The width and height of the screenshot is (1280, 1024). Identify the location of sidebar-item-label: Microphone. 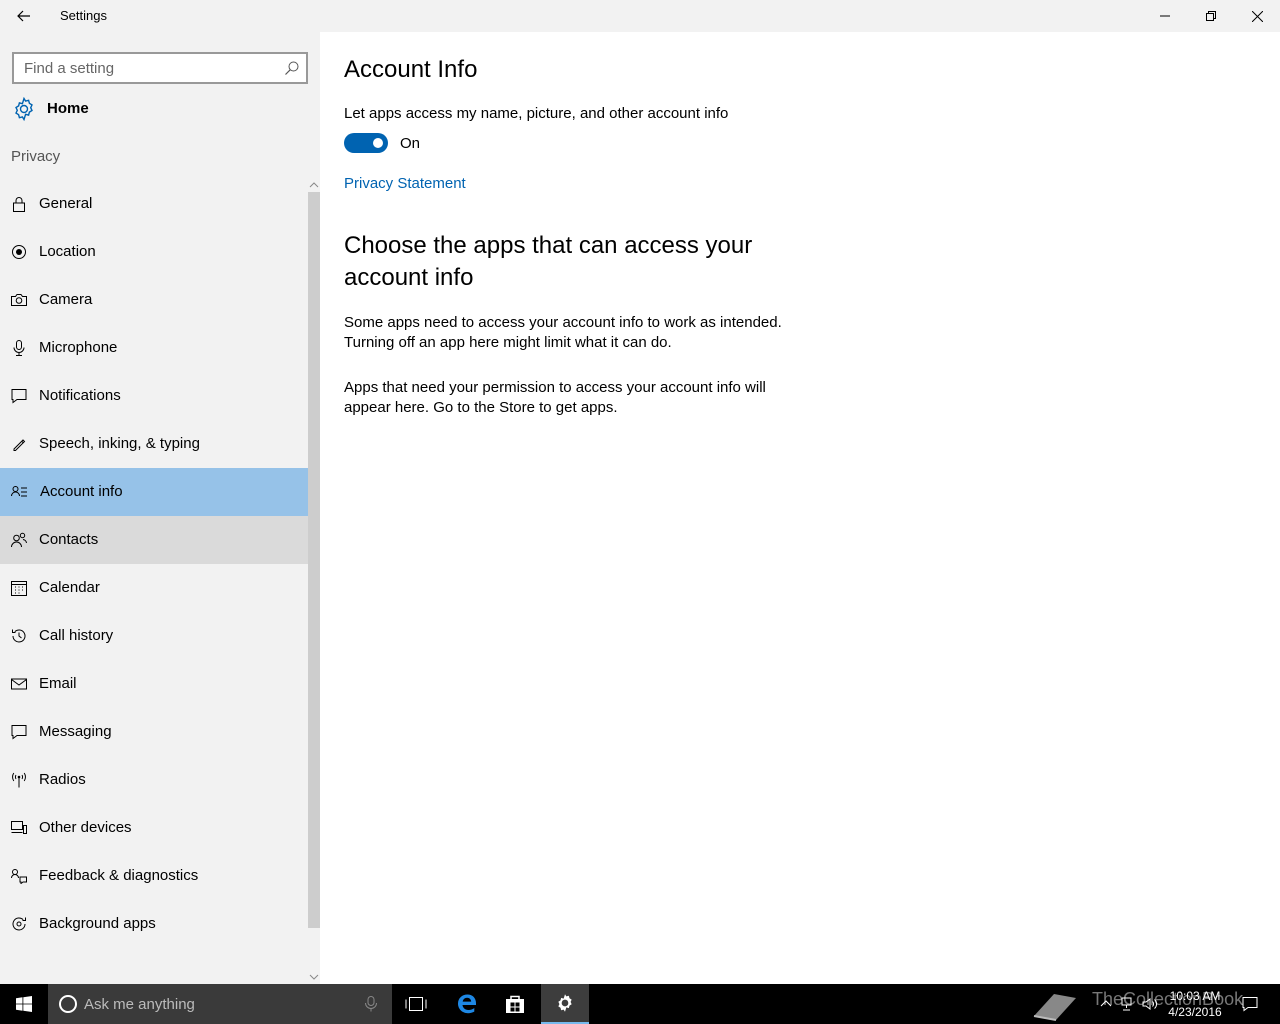
(78, 347).